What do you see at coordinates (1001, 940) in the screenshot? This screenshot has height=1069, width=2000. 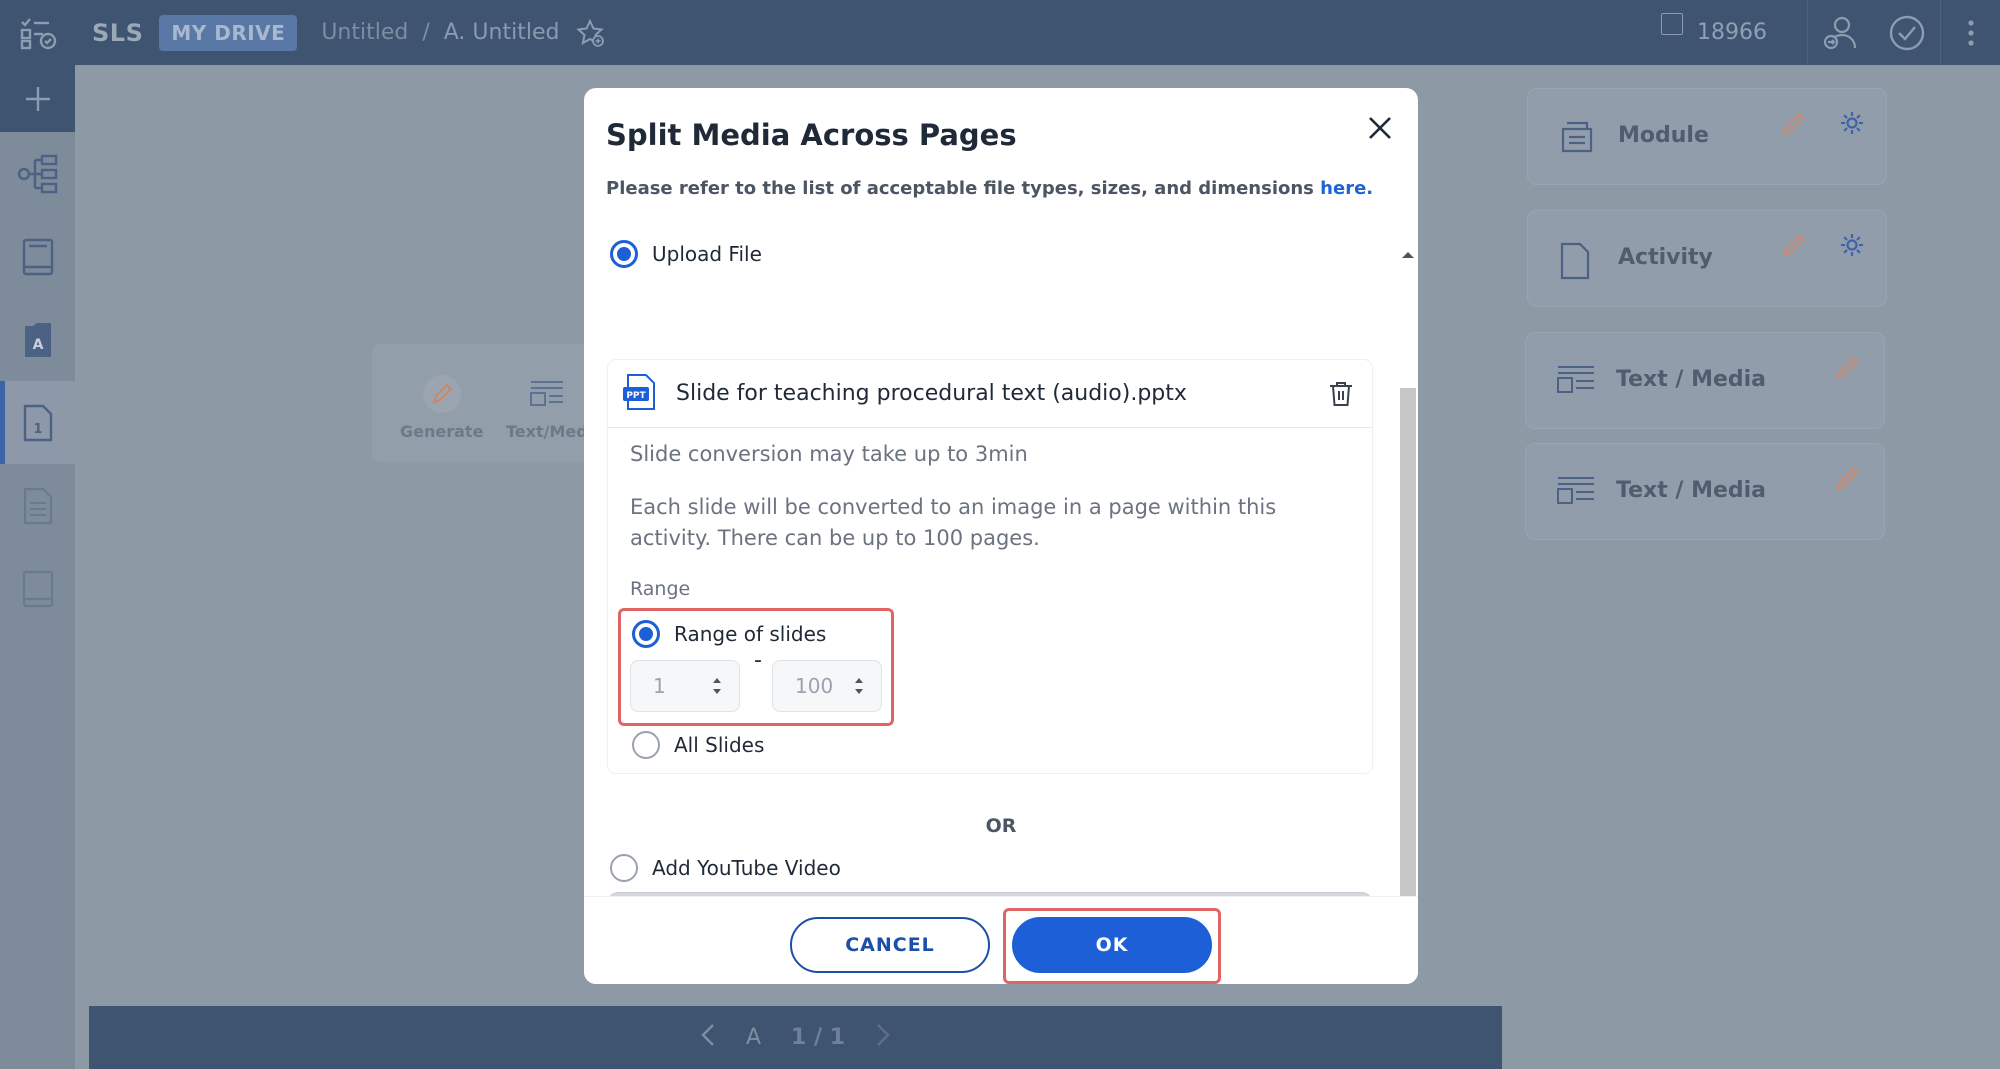 I see `dialog-footer: CANCEL OK` at bounding box center [1001, 940].